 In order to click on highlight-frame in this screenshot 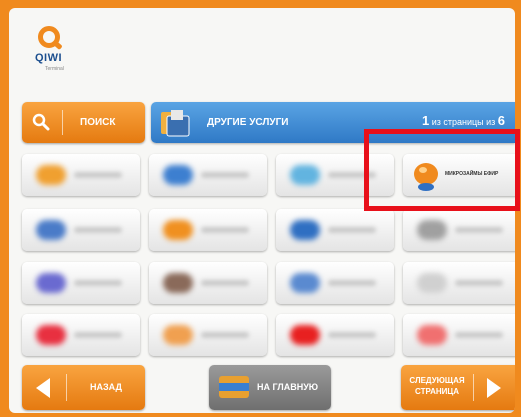, I will do `click(442, 170)`.